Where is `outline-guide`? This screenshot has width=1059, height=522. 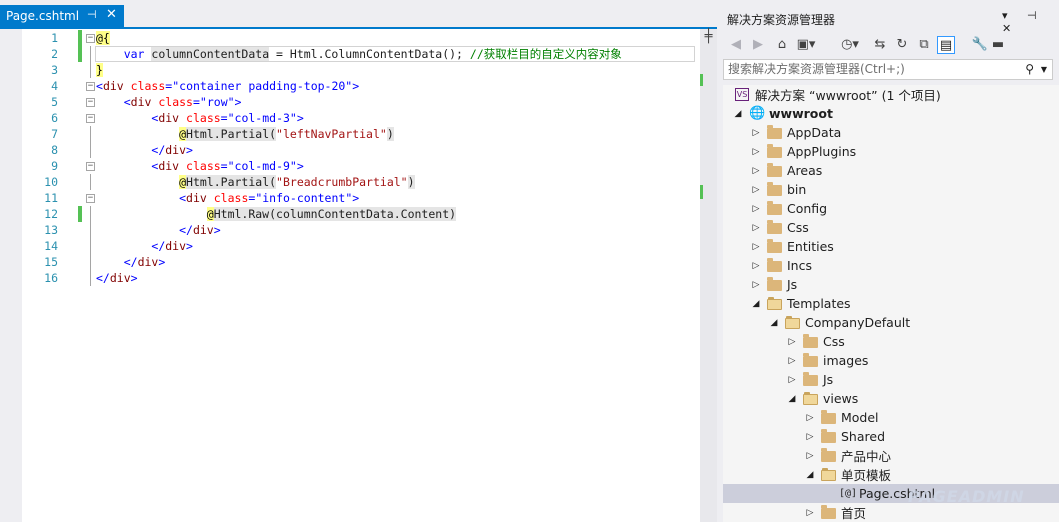
outline-guide is located at coordinates (90, 134).